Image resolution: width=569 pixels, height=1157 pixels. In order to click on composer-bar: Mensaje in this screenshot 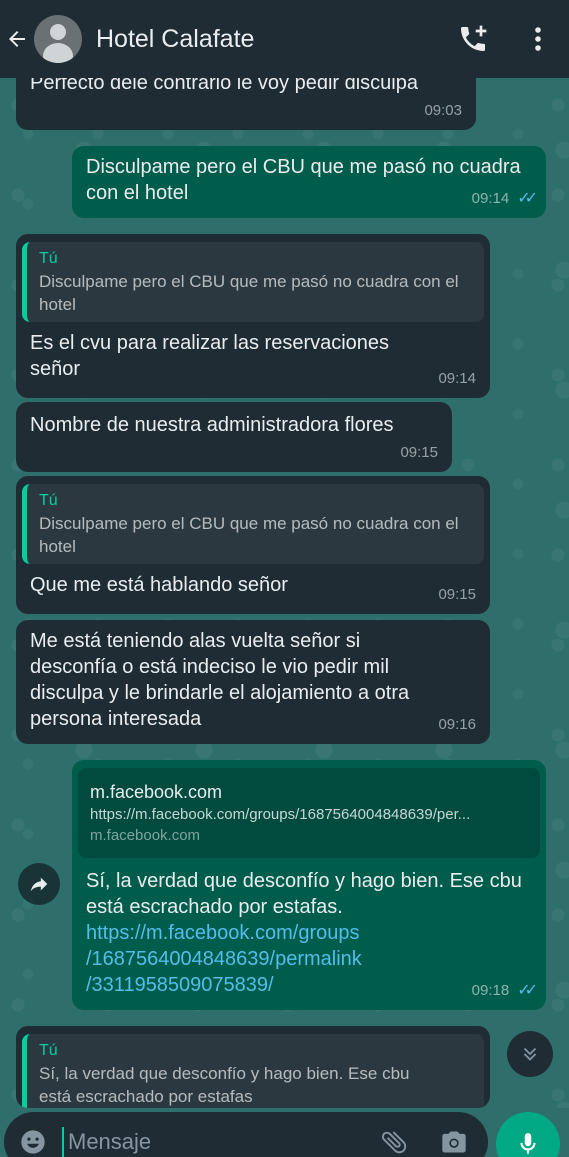, I will do `click(284, 1132)`.